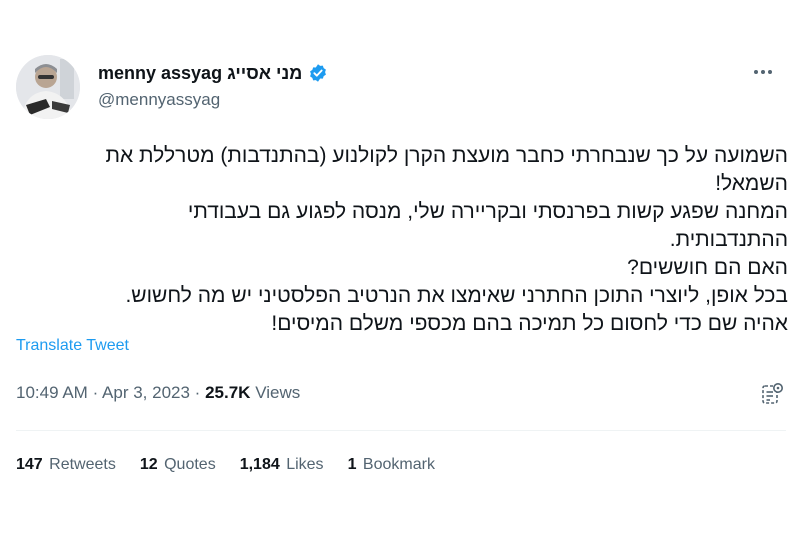 The height and width of the screenshot is (533, 800). Describe the element at coordinates (228, 392) in the screenshot. I see `views-count: 25.7K` at that location.